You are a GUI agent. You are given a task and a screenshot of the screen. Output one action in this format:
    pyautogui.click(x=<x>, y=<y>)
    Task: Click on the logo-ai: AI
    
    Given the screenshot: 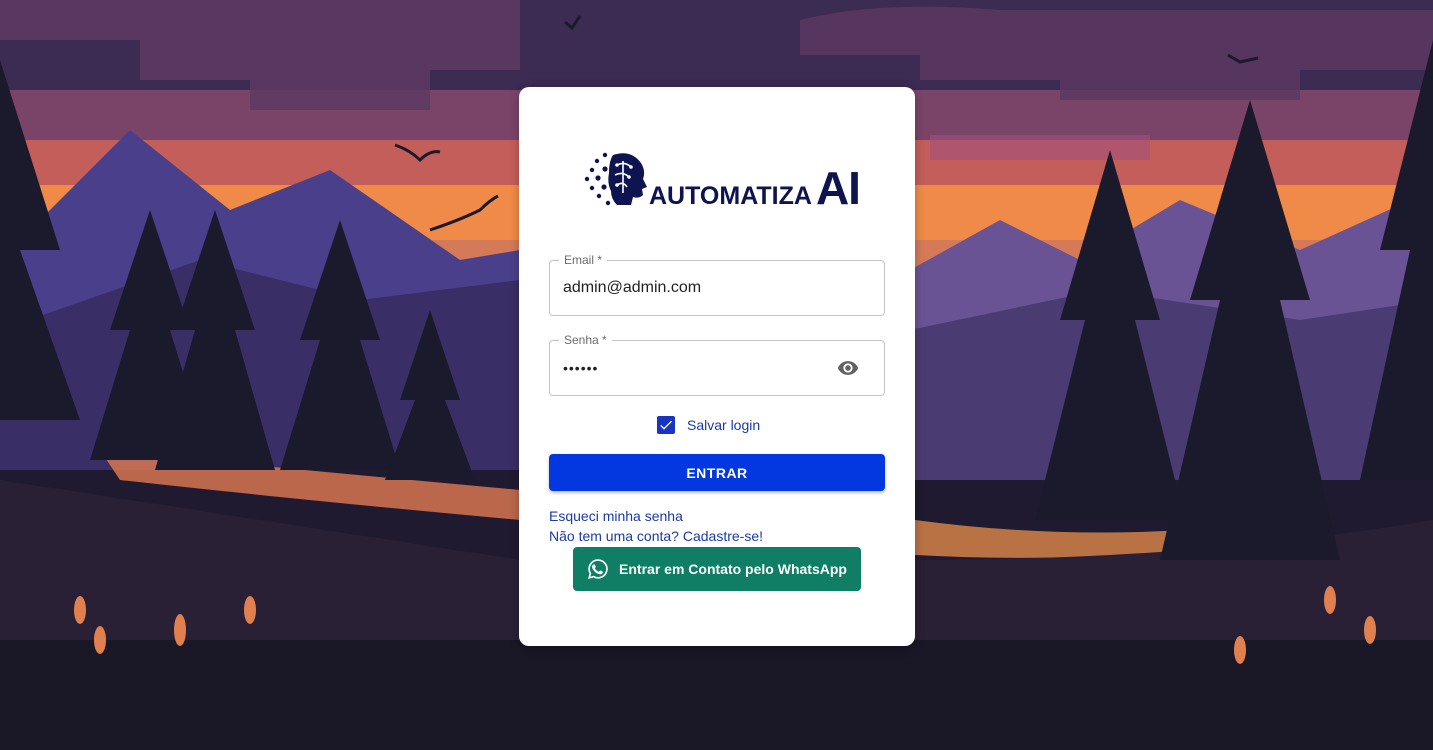 What is the action you would take?
    pyautogui.click(x=838, y=188)
    